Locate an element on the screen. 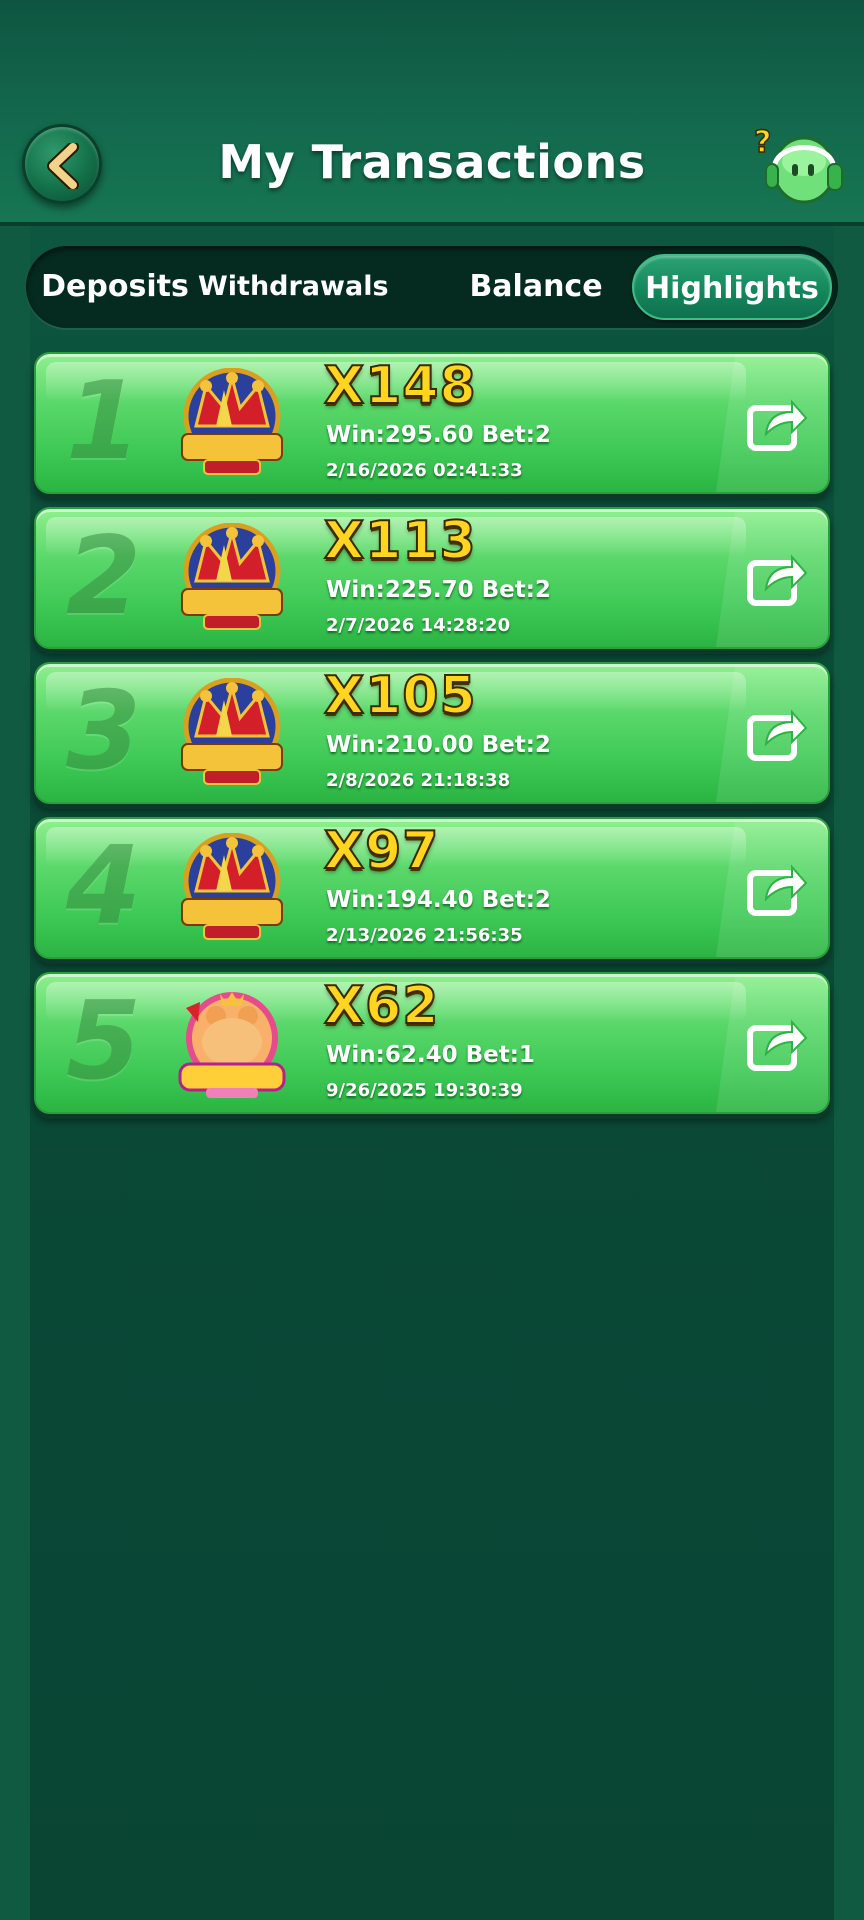 The image size is (864, 1920). support-button: ? is located at coordinates (800, 166).